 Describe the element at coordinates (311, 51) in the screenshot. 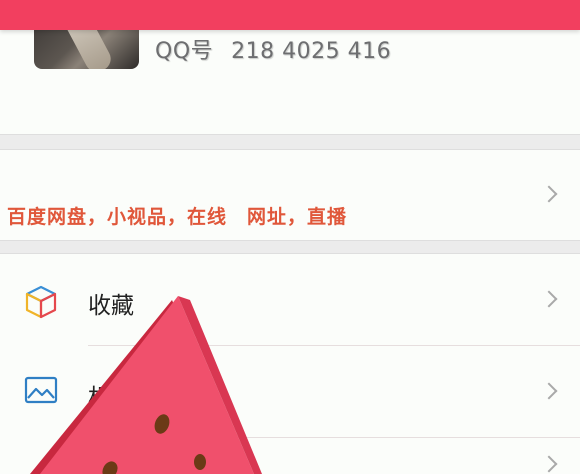

I see `qq-number: 218 4025 416` at that location.